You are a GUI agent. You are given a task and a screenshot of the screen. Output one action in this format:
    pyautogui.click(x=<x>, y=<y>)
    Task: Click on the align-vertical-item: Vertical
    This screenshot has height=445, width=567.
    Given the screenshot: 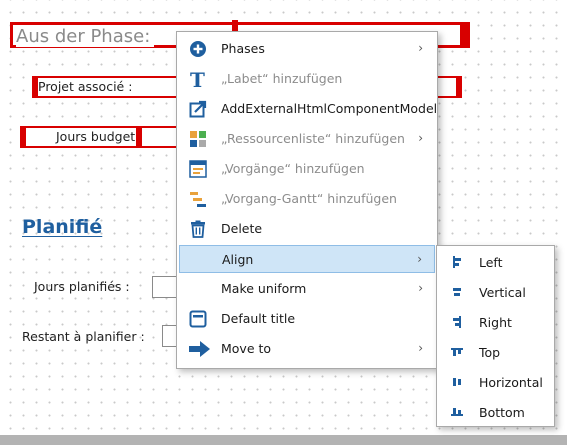 What is the action you would take?
    pyautogui.click(x=495, y=292)
    